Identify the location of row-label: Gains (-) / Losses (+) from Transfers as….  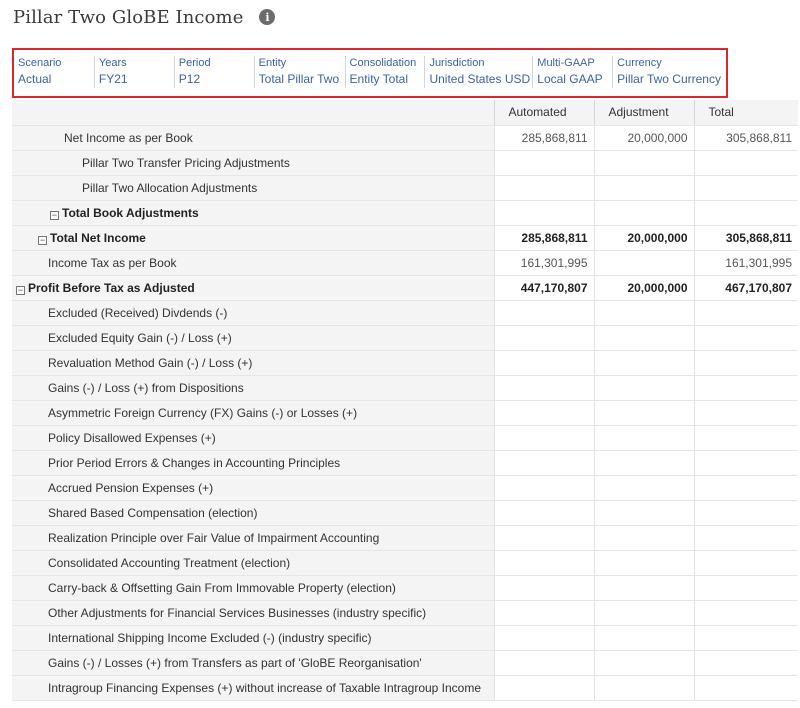
(235, 662).